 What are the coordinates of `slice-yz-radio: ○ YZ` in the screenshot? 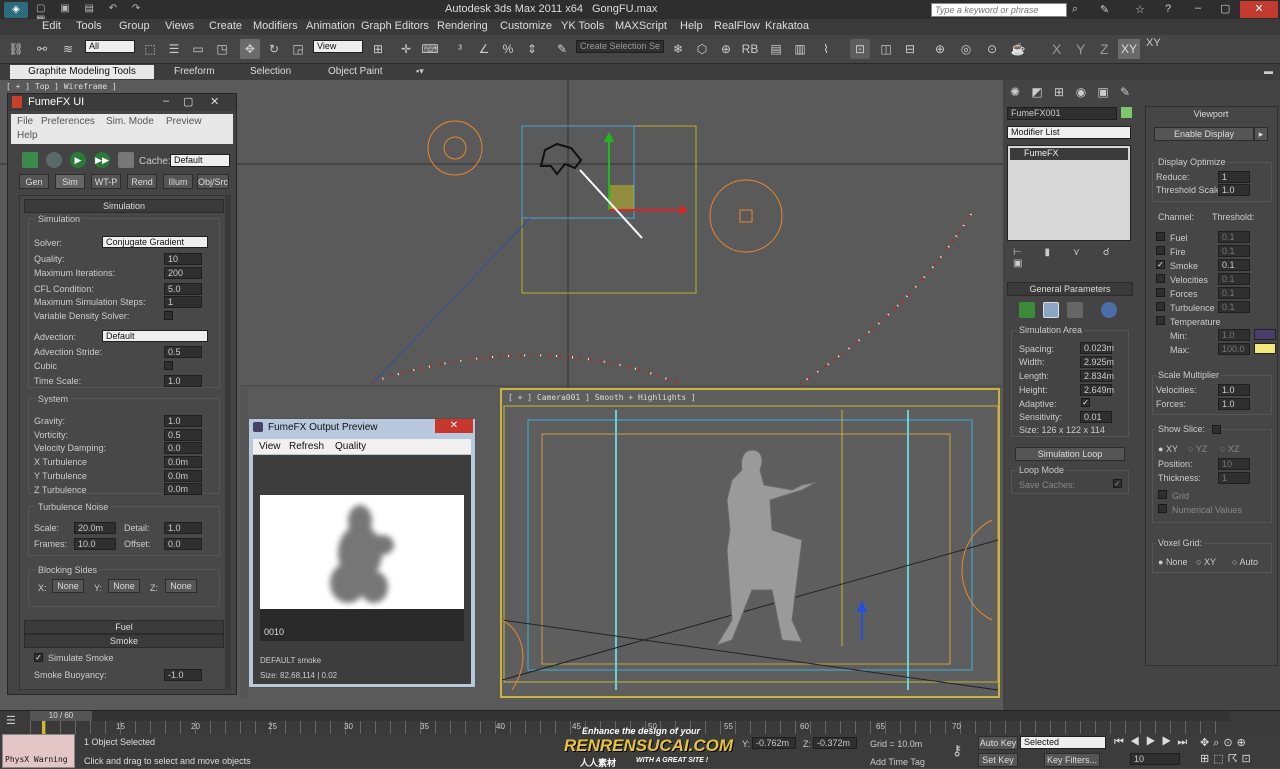 It's located at (1197, 449).